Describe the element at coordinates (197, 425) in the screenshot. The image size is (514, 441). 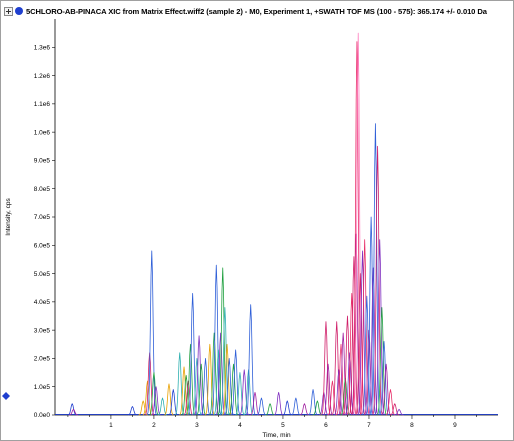
I see `x-tick-label: 3` at that location.